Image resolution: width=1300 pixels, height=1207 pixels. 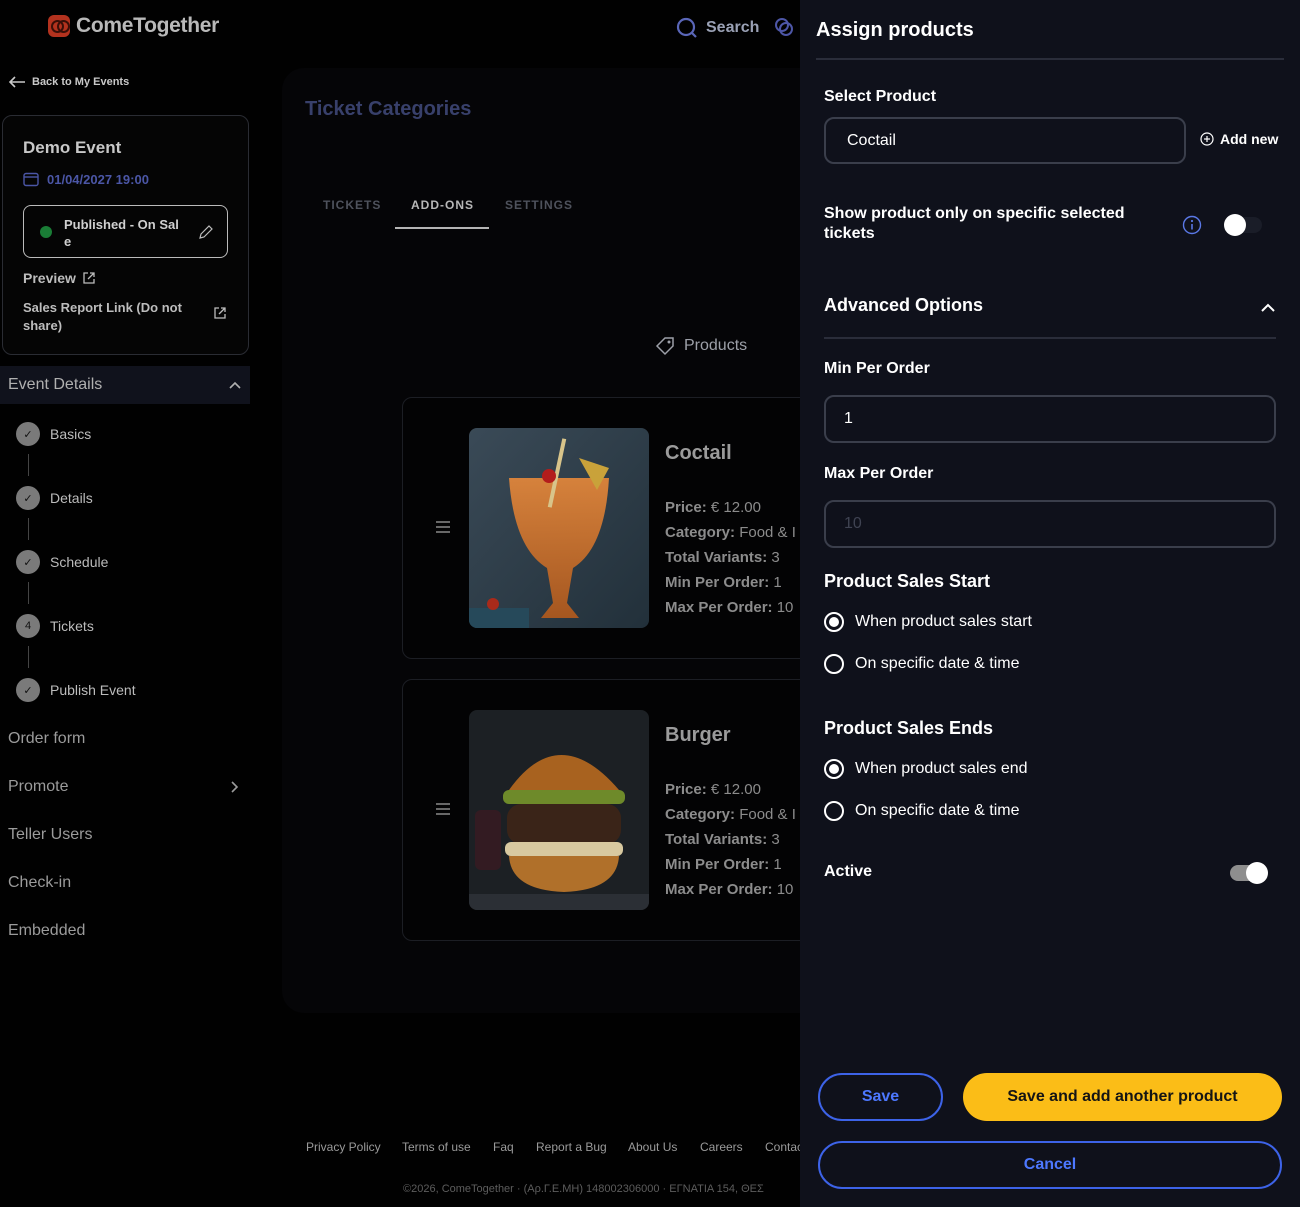 I want to click on product-variants: Total Variants: 3, so click(x=722, y=839).